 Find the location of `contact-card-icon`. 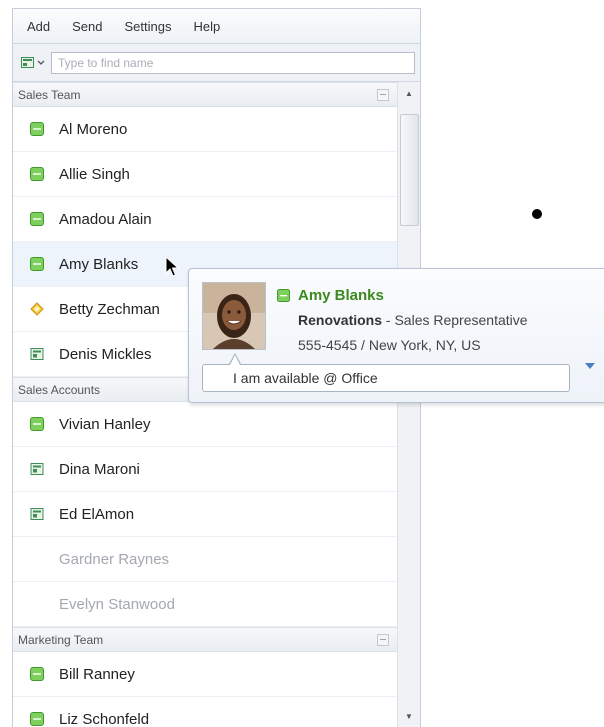

contact-card-icon is located at coordinates (28, 63).